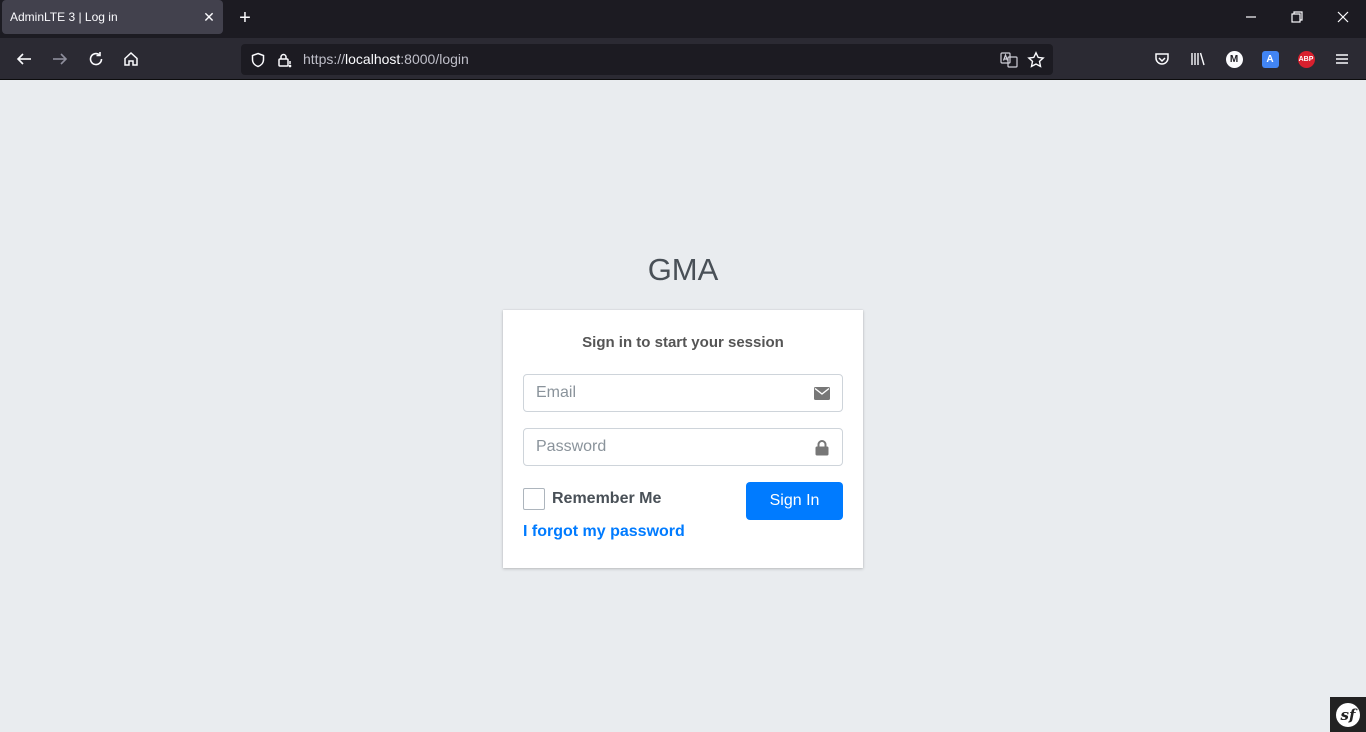 The width and height of the screenshot is (1366, 732). I want to click on tracking-protection-shield-icon, so click(258, 60).